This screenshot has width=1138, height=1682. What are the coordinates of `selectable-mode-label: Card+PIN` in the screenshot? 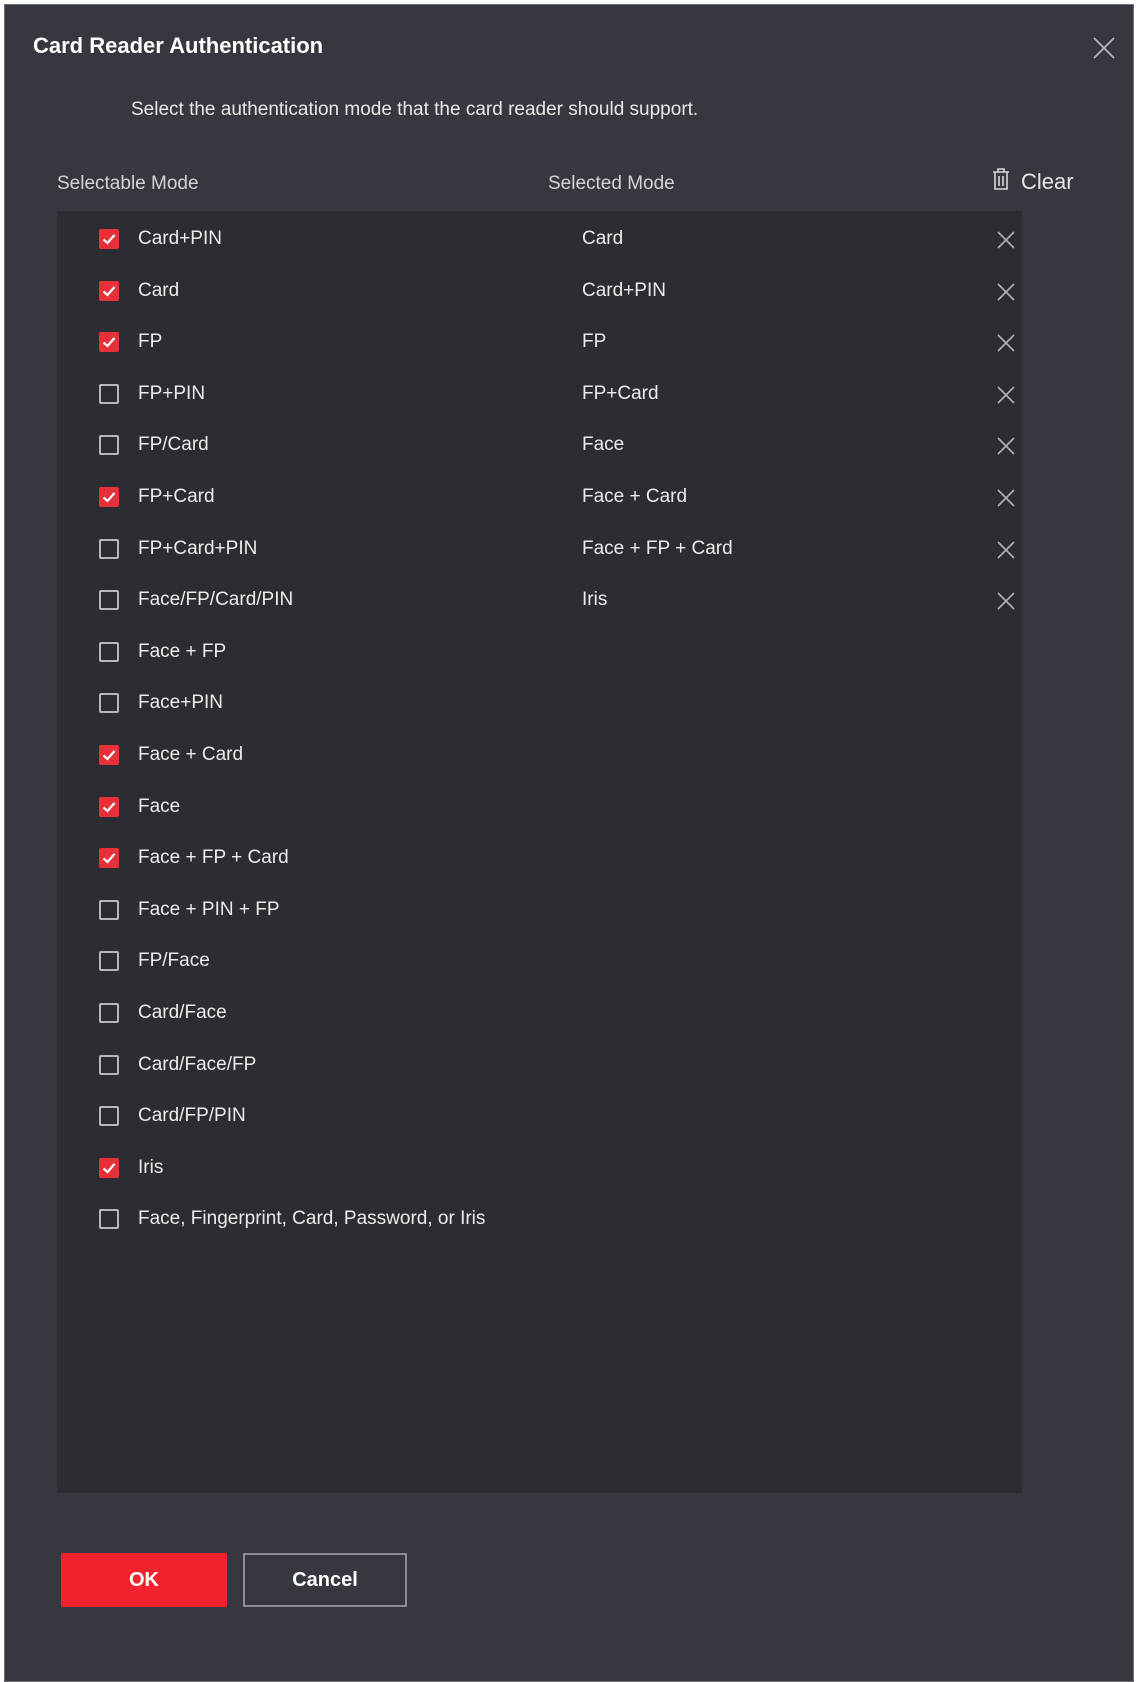 It's located at (180, 238).